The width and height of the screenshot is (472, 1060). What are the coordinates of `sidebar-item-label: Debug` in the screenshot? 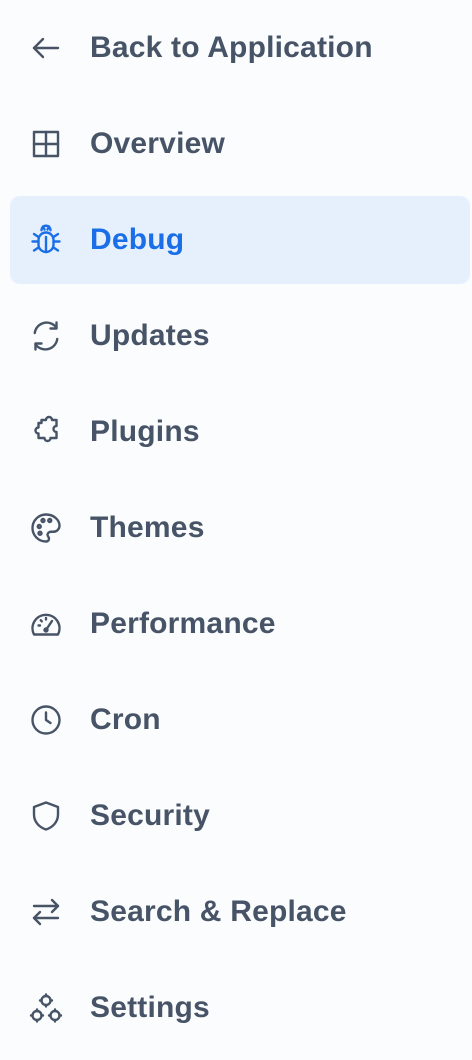 It's located at (137, 239).